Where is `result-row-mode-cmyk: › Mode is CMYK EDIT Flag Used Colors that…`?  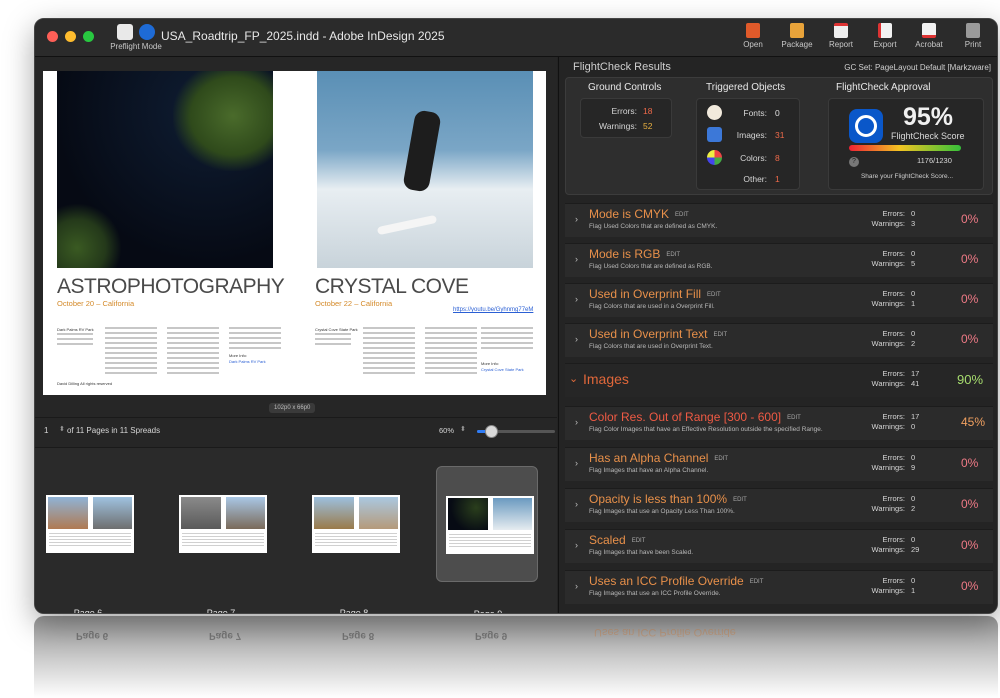 result-row-mode-cmyk: › Mode is CMYK EDIT Flag Used Colors that… is located at coordinates (779, 220).